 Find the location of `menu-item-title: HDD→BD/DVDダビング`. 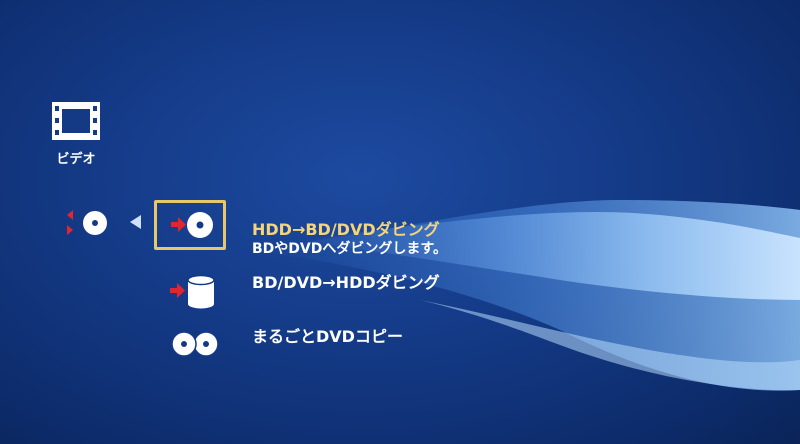

menu-item-title: HDD→BD/DVDダビング is located at coordinates (346, 229).